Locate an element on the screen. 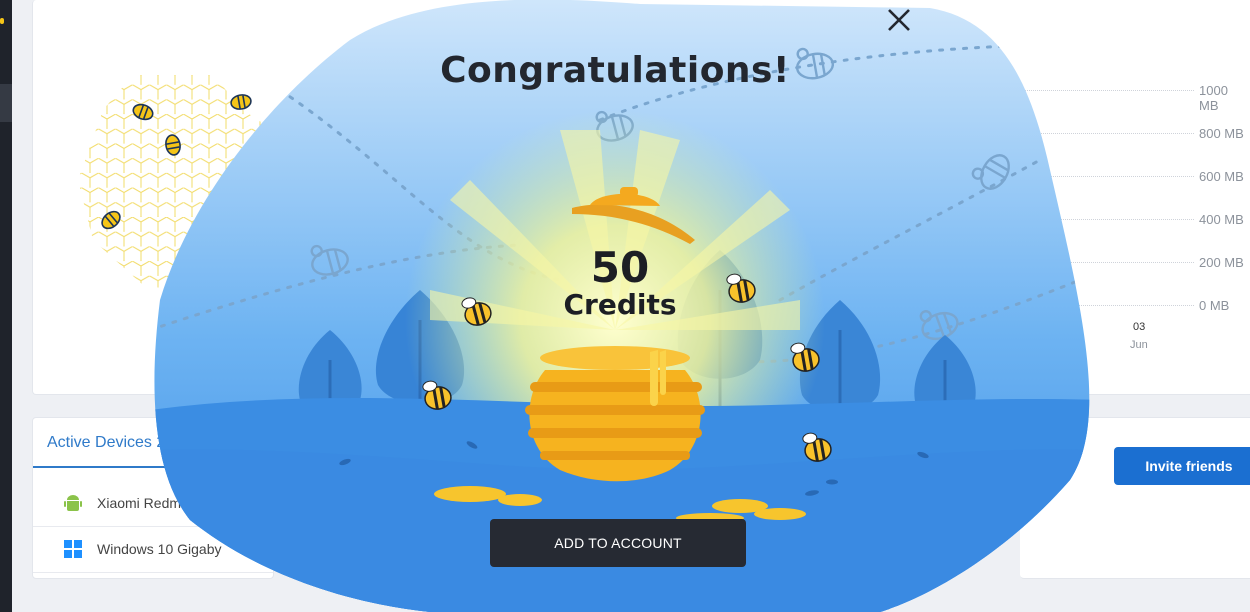 The image size is (1250, 612). credits-label: Credits is located at coordinates (620, 304).